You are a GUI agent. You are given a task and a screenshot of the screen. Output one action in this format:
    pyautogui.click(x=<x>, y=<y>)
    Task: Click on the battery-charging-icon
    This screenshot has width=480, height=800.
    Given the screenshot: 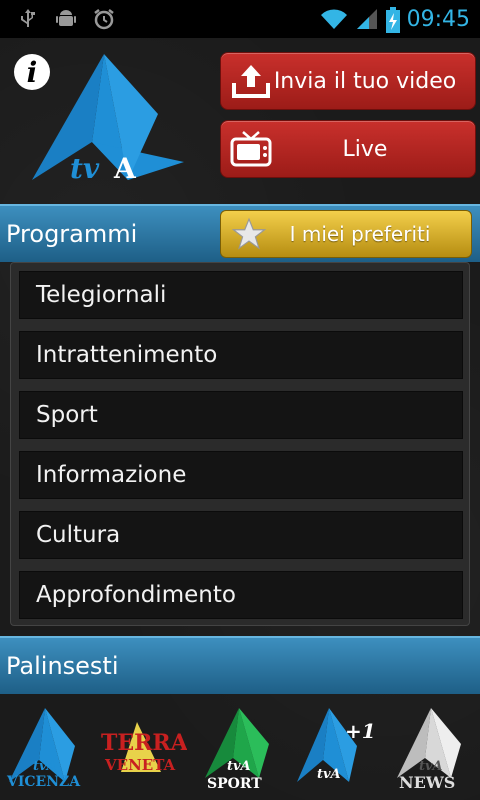 What is the action you would take?
    pyautogui.click(x=393, y=20)
    